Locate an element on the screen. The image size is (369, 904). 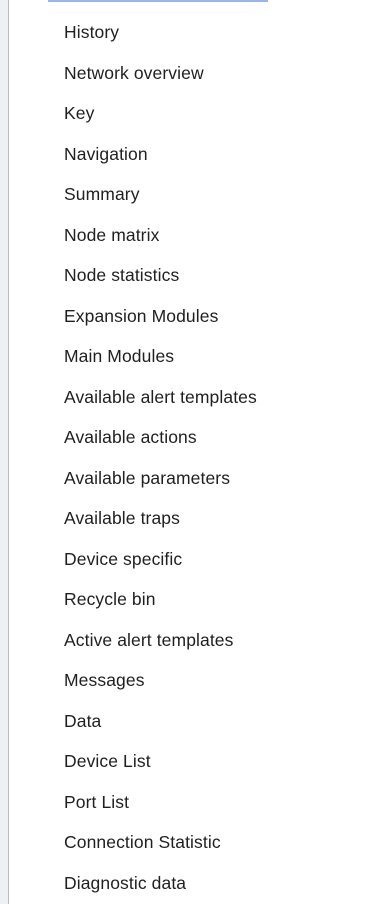
menu-item-main-modules: Main Modules is located at coordinates (189, 356).